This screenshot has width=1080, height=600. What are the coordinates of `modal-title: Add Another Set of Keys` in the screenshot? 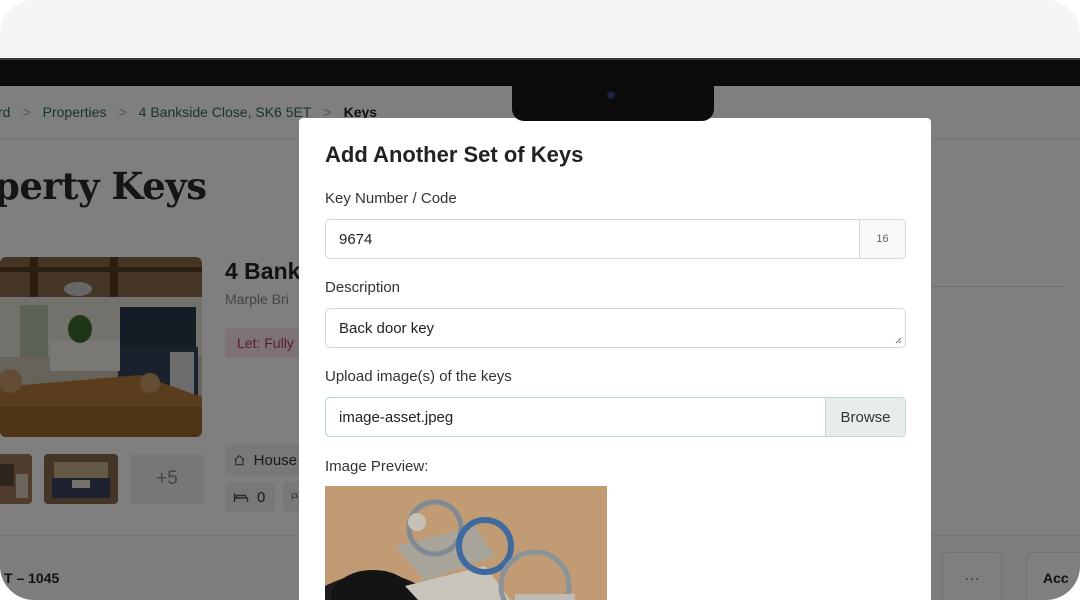 It's located at (454, 154).